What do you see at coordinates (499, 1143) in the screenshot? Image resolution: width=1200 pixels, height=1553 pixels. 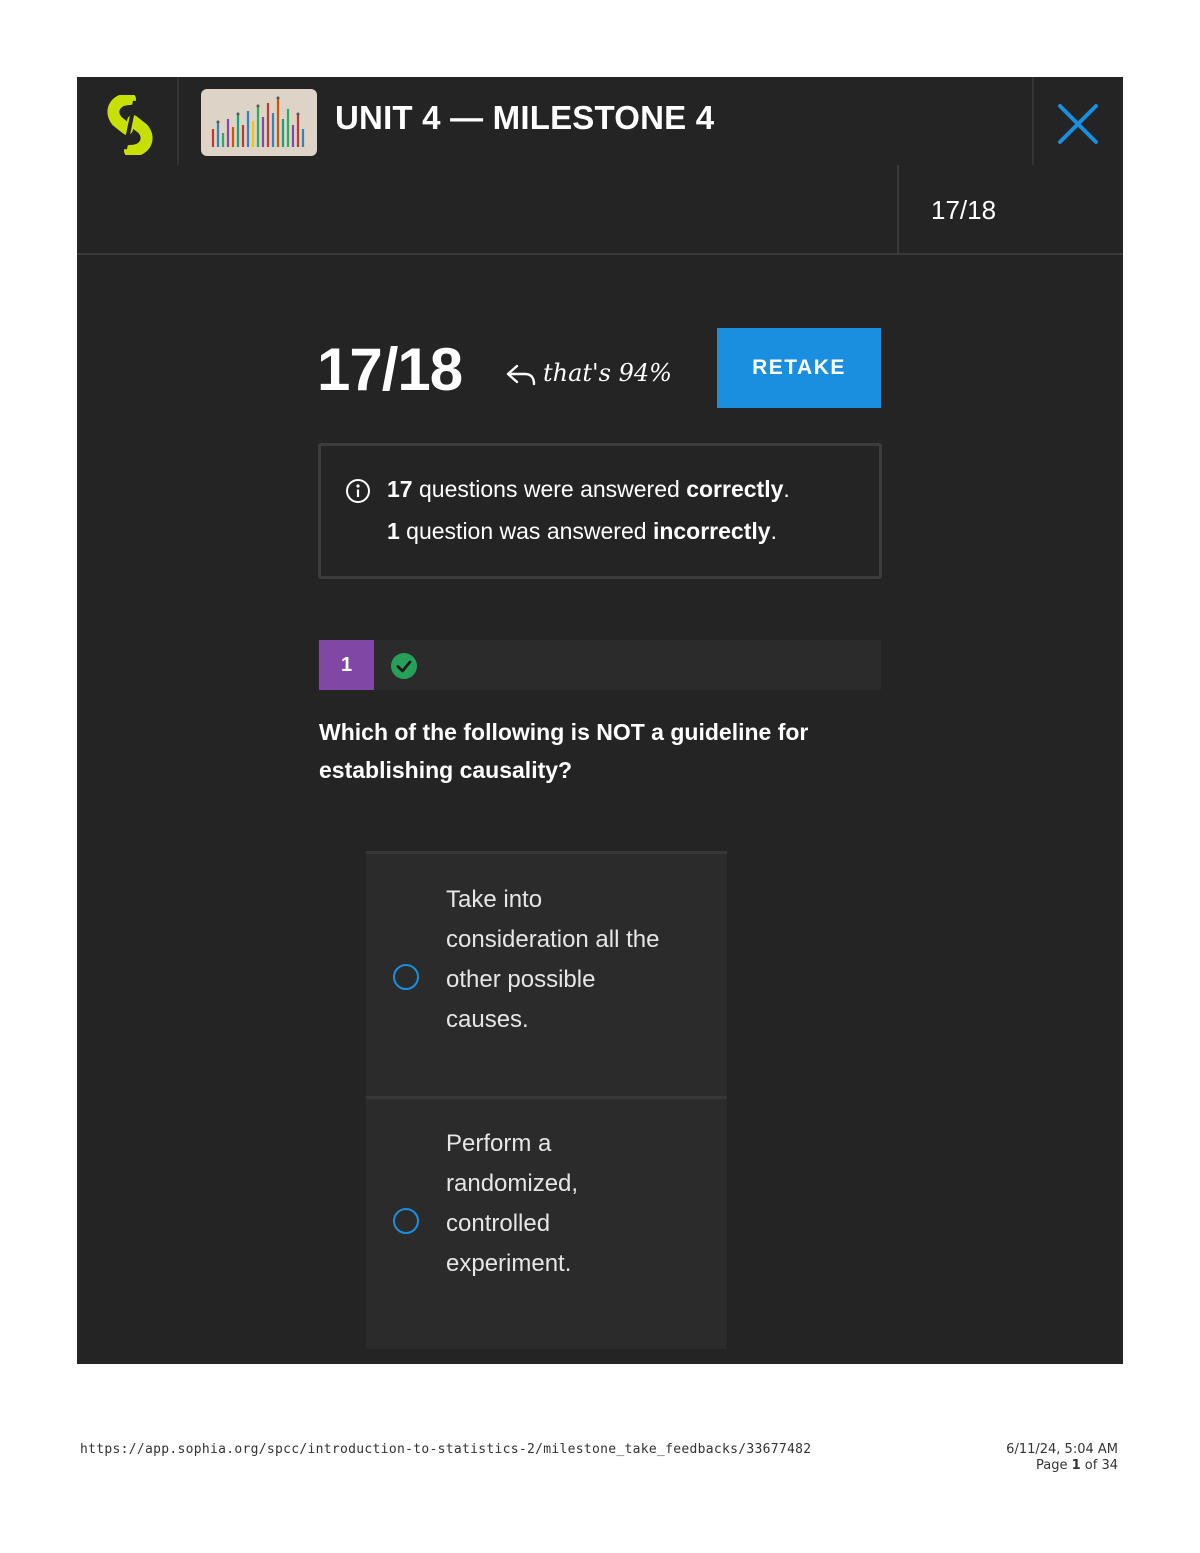 I see `option-line: Perform a` at bounding box center [499, 1143].